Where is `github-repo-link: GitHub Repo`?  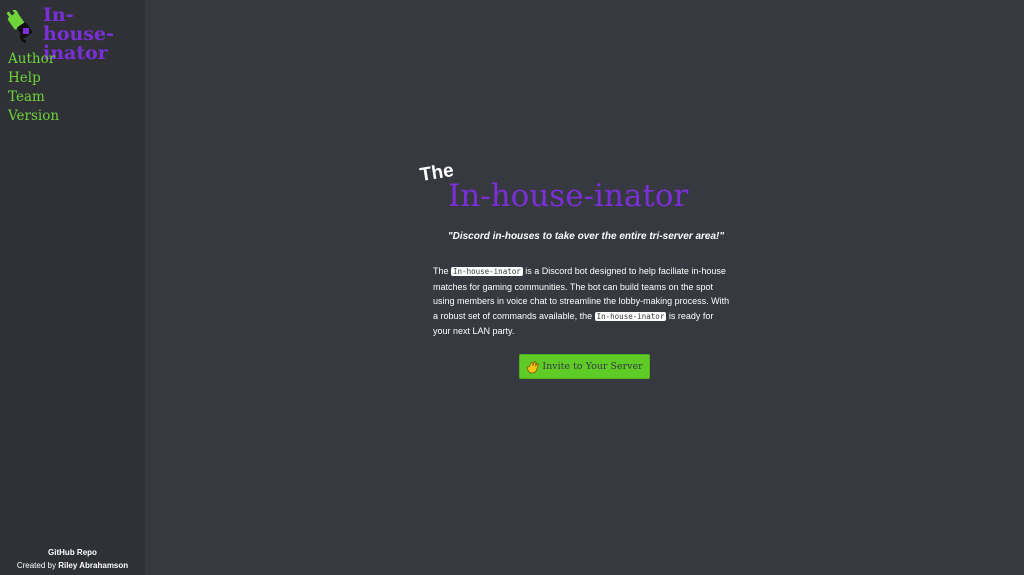 github-repo-link: GitHub Repo is located at coordinates (72, 552).